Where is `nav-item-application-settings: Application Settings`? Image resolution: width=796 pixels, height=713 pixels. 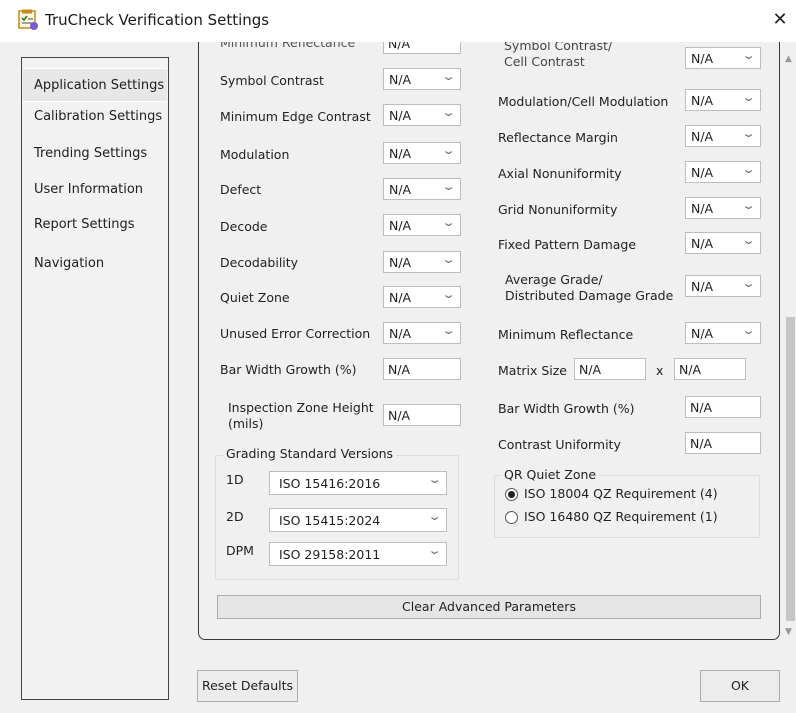 nav-item-application-settings: Application Settings is located at coordinates (95, 85).